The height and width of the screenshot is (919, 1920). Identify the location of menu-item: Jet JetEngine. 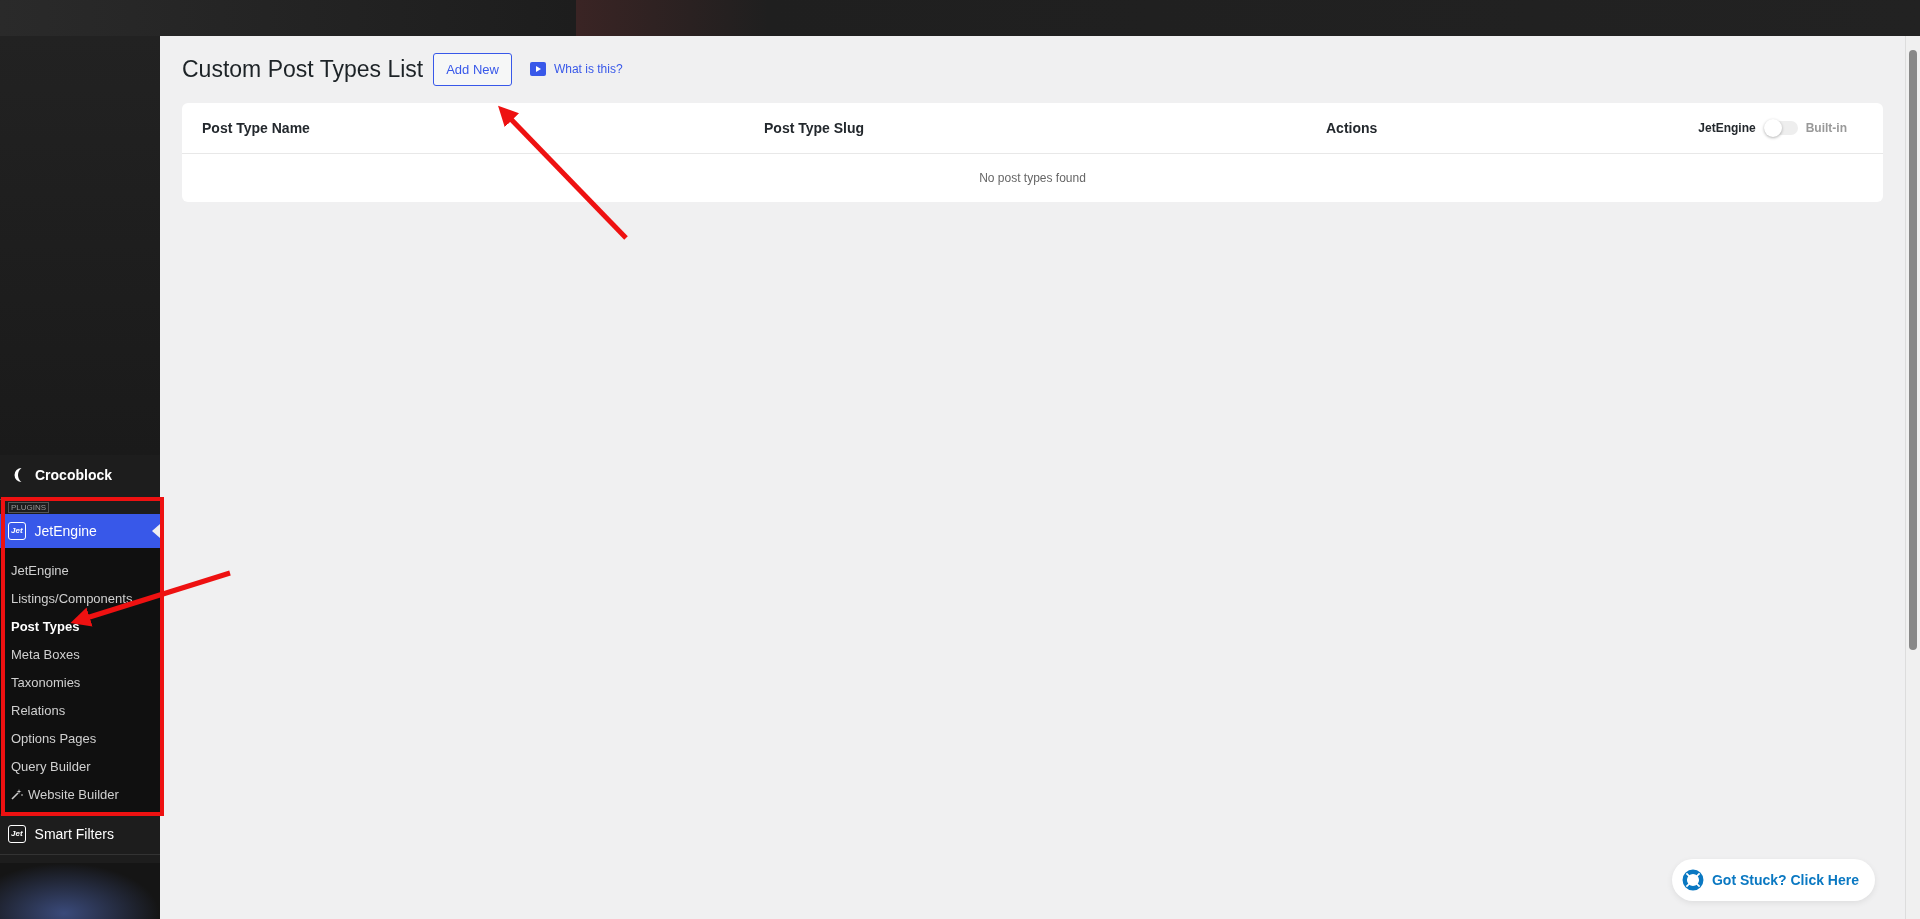
(80, 531).